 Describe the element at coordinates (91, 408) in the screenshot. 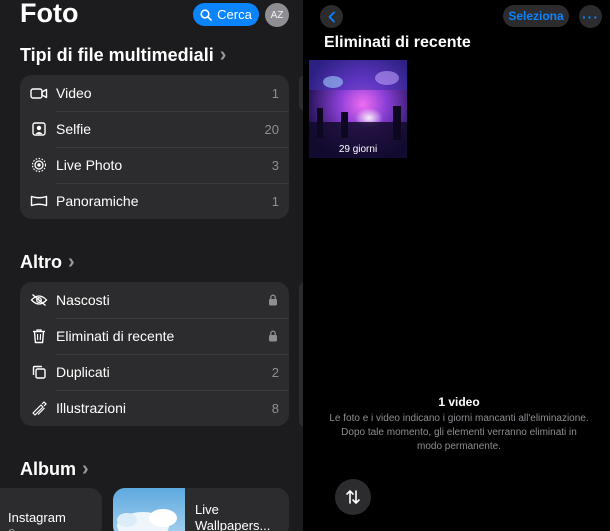

I see `list-item-label: Illustrazioni` at that location.